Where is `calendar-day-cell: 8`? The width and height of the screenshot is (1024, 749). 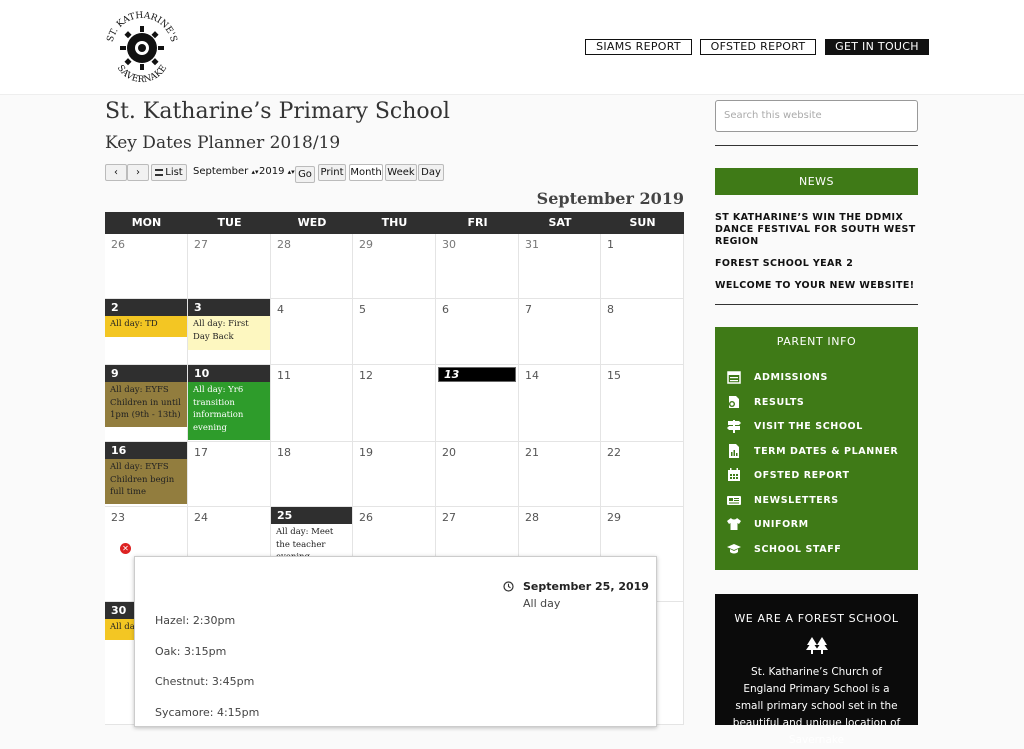 calendar-day-cell: 8 is located at coordinates (642, 332).